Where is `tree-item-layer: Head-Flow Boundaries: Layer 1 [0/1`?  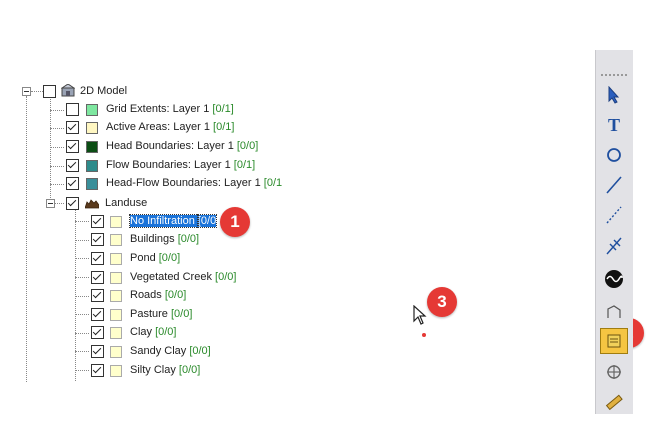
tree-item-layer: Head-Flow Boundaries: Layer 1 [0/1 is located at coordinates (194, 183).